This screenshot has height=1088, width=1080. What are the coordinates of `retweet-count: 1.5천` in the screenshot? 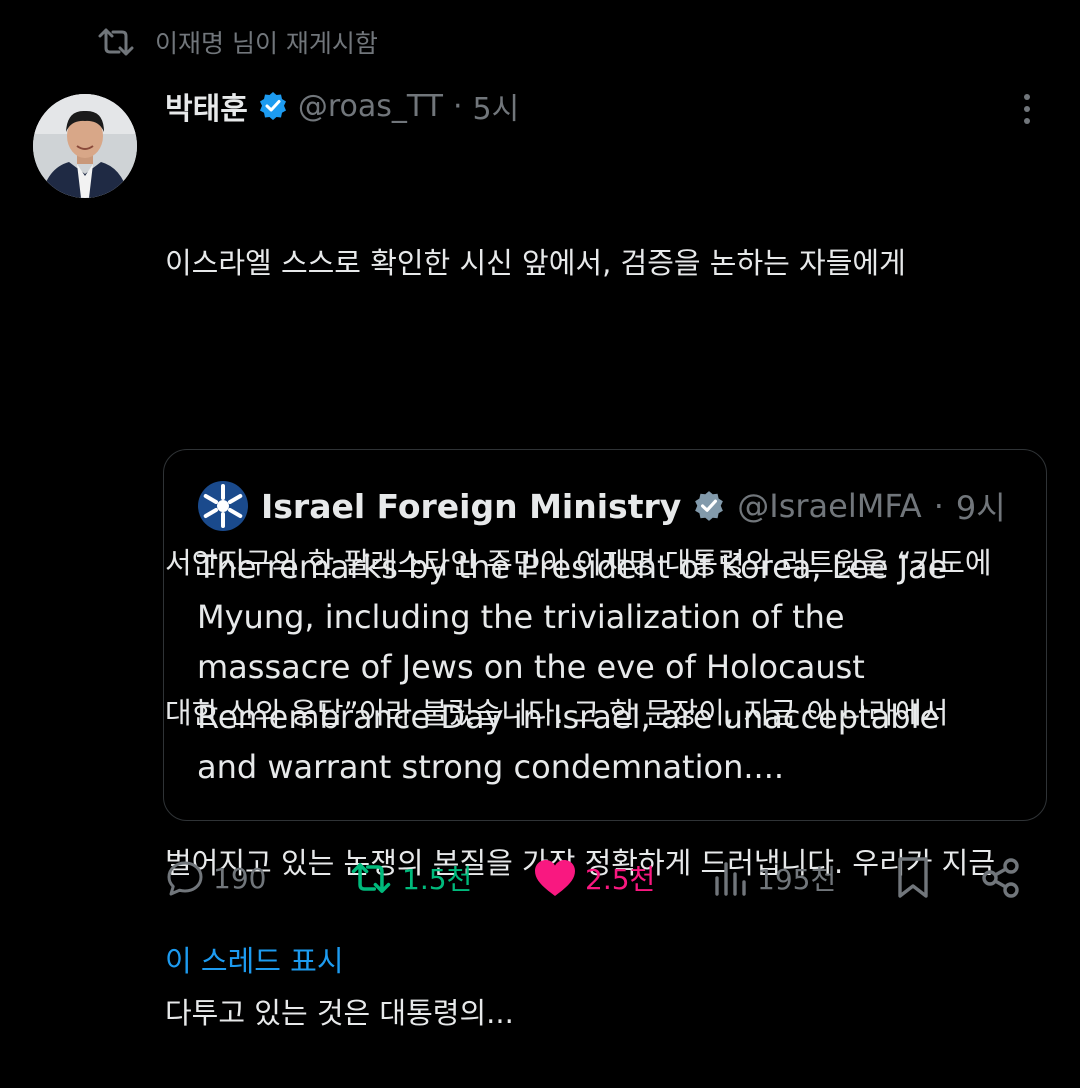 It's located at (437, 879).